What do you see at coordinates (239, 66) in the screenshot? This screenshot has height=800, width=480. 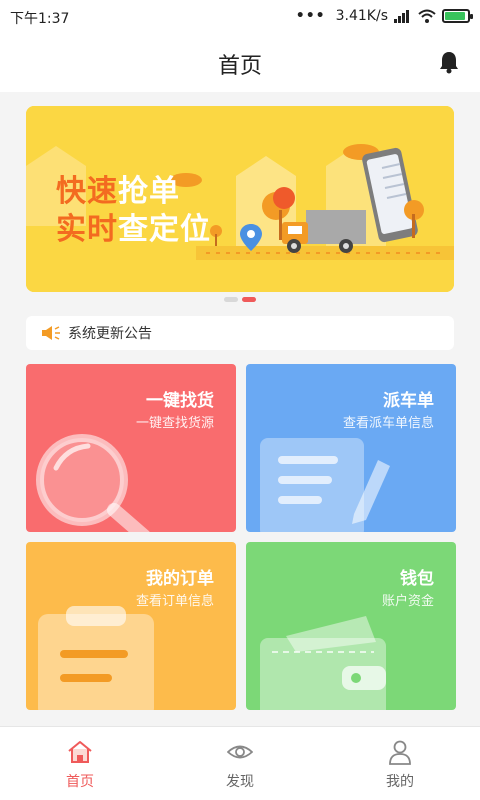 I see `page-title: 首页` at bounding box center [239, 66].